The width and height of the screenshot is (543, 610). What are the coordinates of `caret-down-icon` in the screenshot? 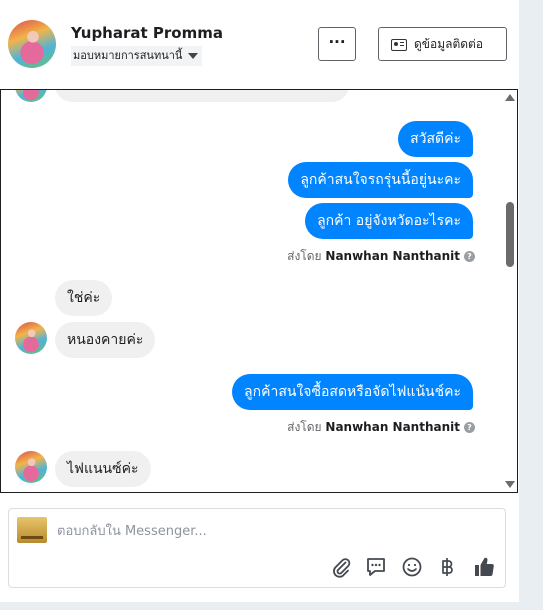 It's located at (193, 56).